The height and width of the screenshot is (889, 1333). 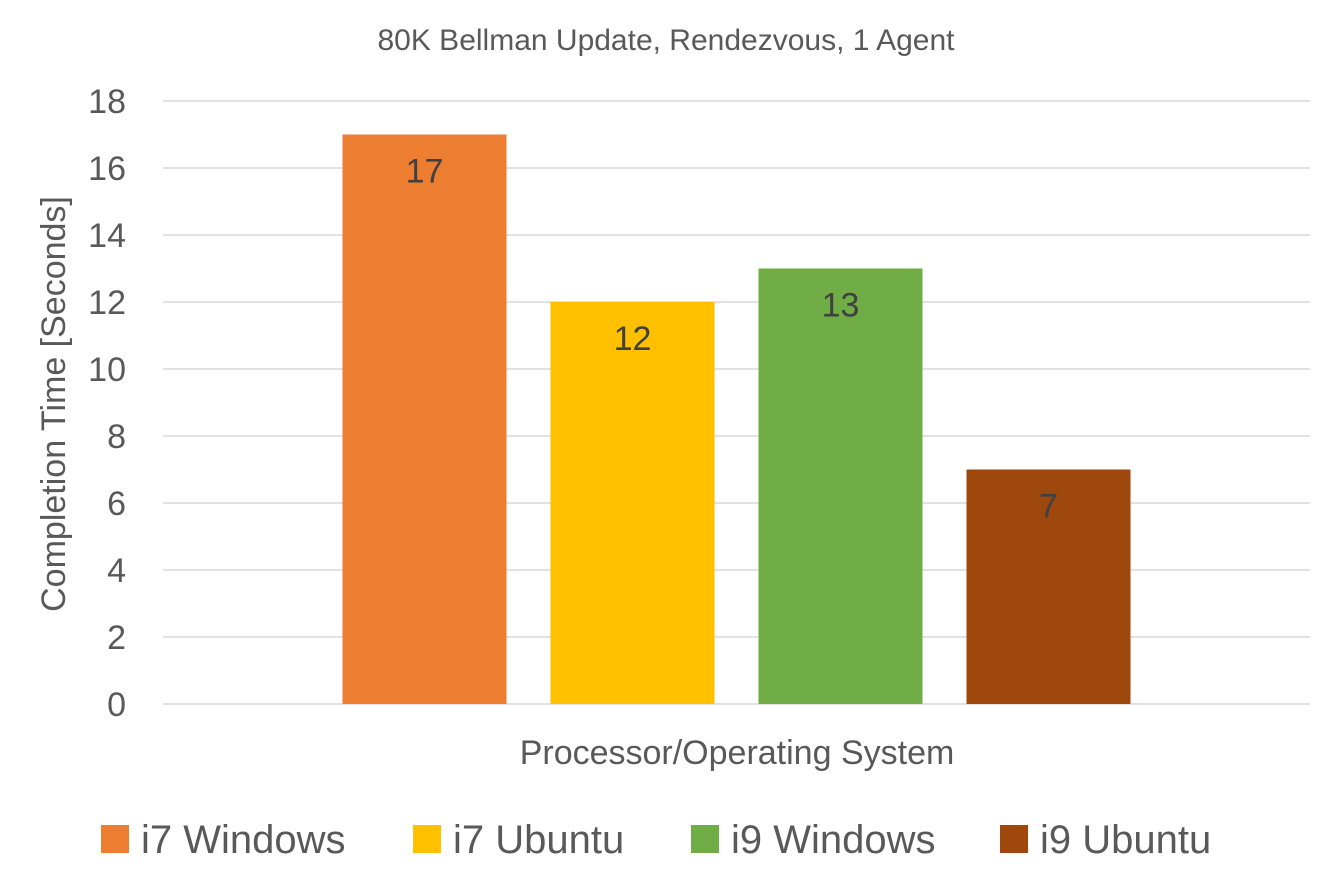 What do you see at coordinates (737, 753) in the screenshot?
I see `x-axis-label: Processor/Operating System` at bounding box center [737, 753].